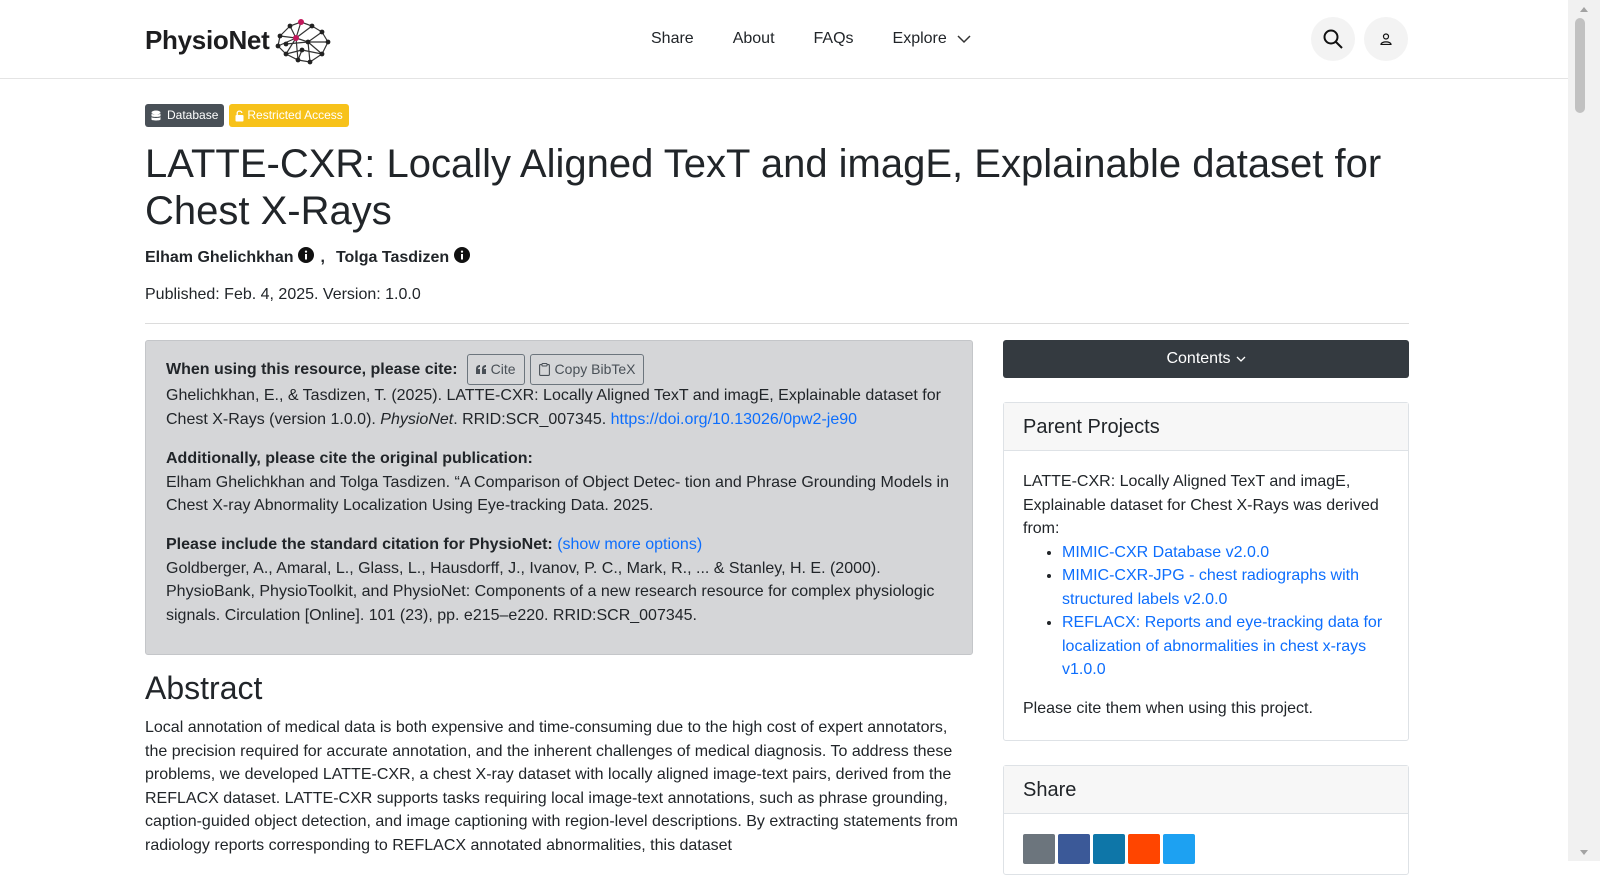  I want to click on unlock-icon, so click(239, 115).